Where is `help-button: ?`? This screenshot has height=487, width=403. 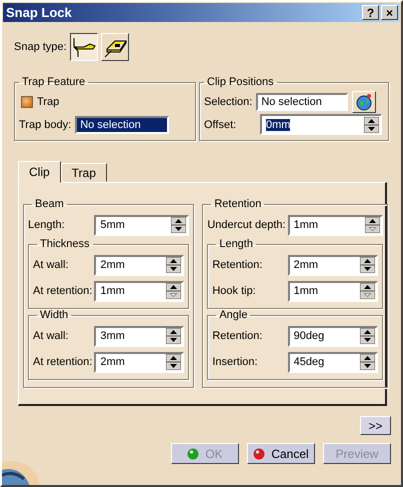 help-button: ? is located at coordinates (370, 12).